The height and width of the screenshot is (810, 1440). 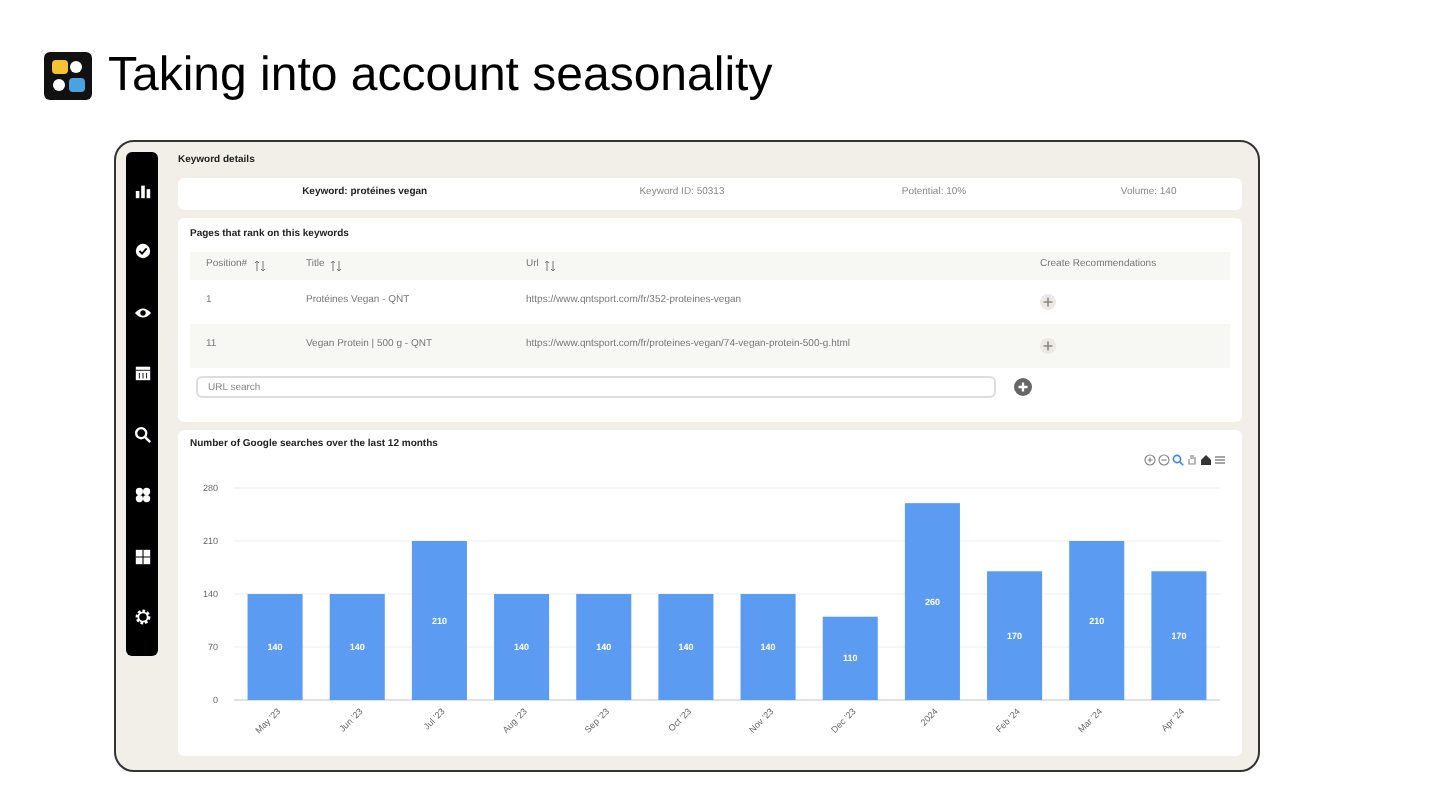 I want to click on logo-icon, so click(x=68, y=76).